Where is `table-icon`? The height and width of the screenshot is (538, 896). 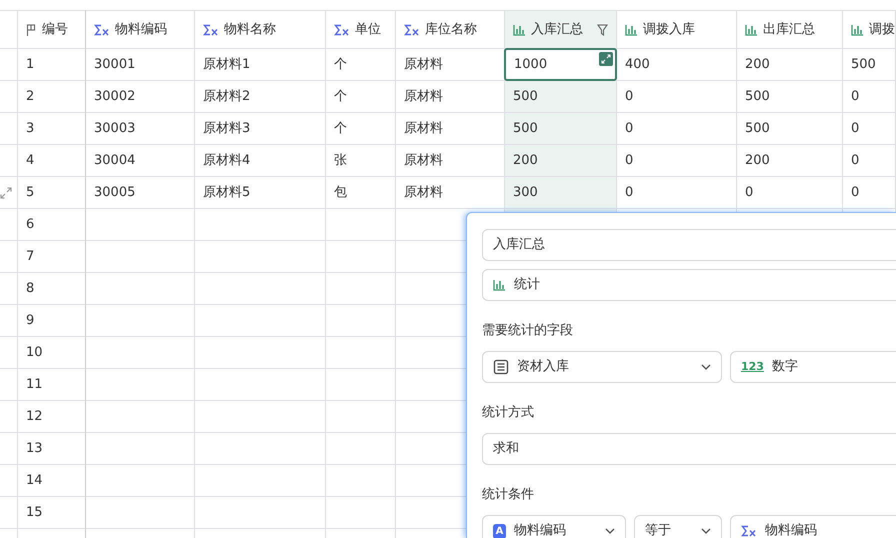 table-icon is located at coordinates (501, 367).